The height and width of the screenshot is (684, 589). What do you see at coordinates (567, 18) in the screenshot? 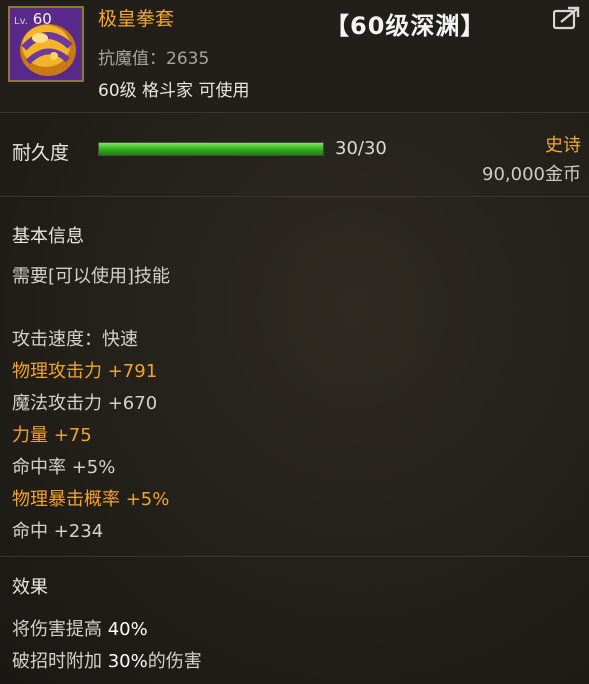
I see `share-icon` at bounding box center [567, 18].